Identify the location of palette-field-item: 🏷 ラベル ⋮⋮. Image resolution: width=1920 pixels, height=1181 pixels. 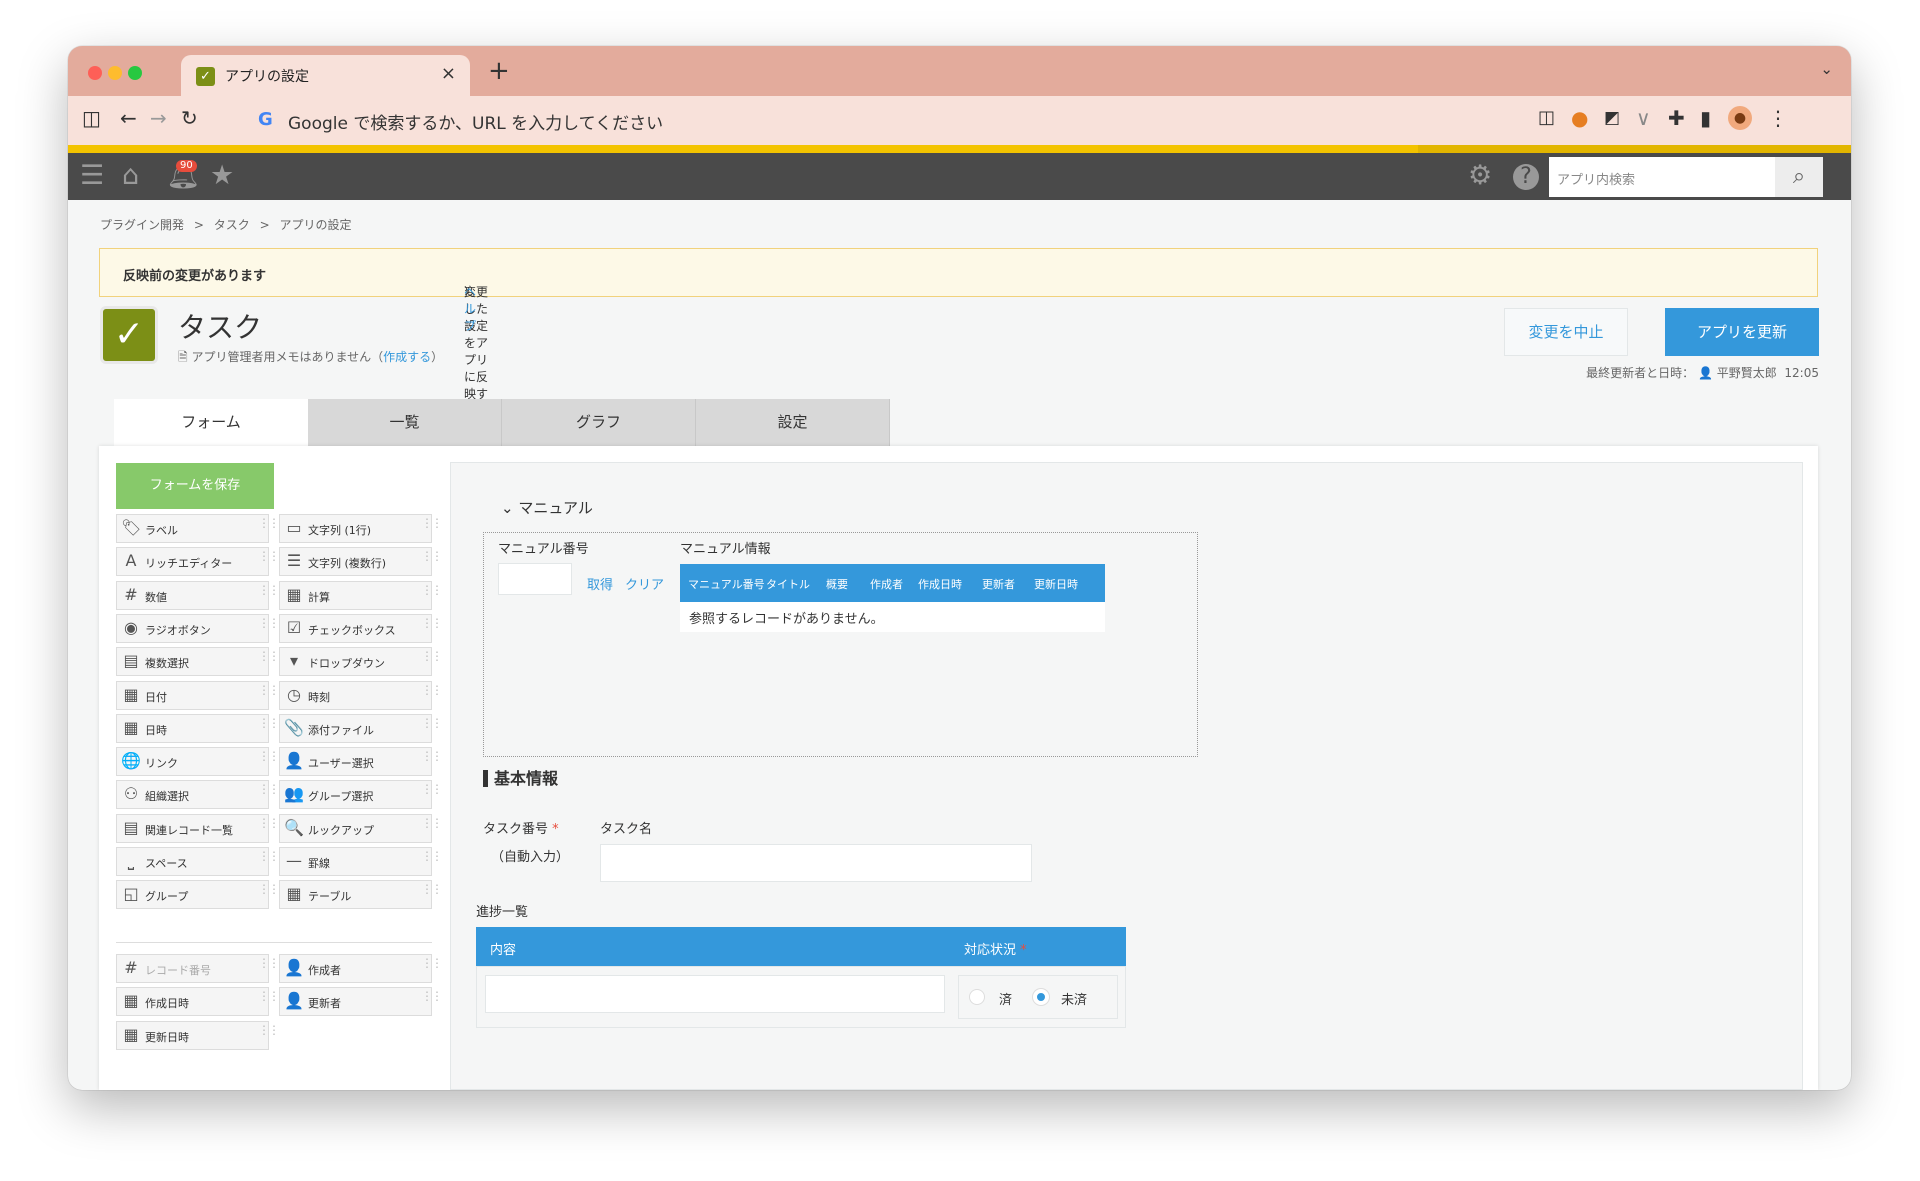
(198, 528).